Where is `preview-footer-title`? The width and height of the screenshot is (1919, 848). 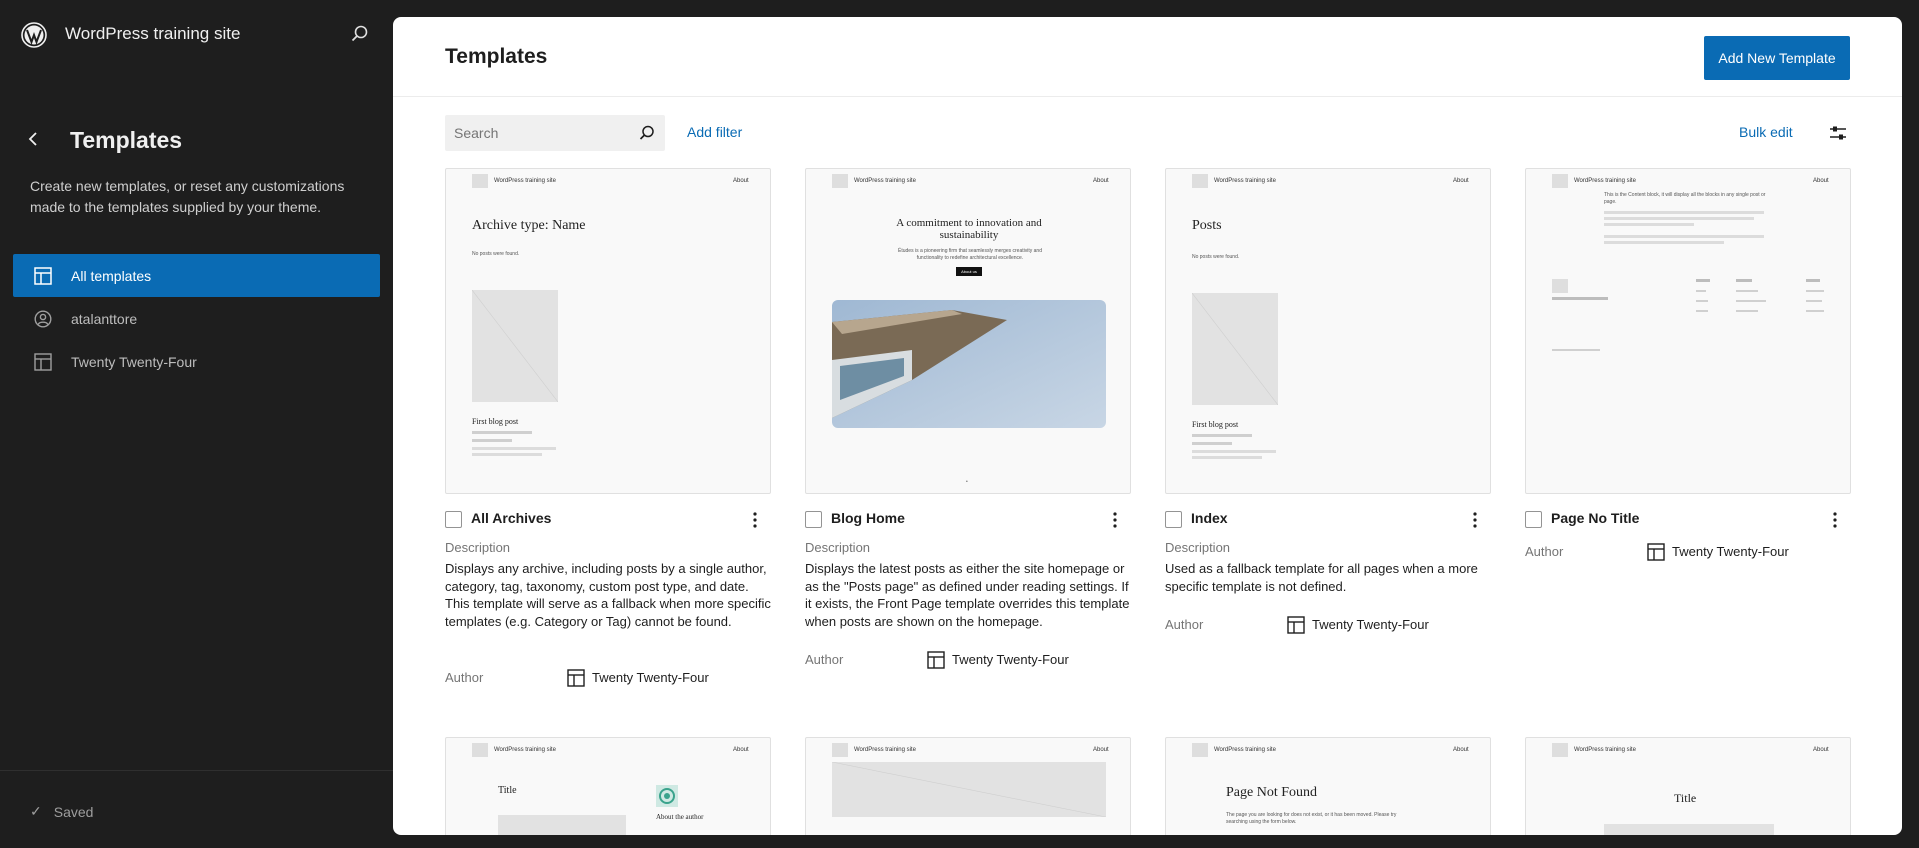
preview-footer-title is located at coordinates (1580, 298).